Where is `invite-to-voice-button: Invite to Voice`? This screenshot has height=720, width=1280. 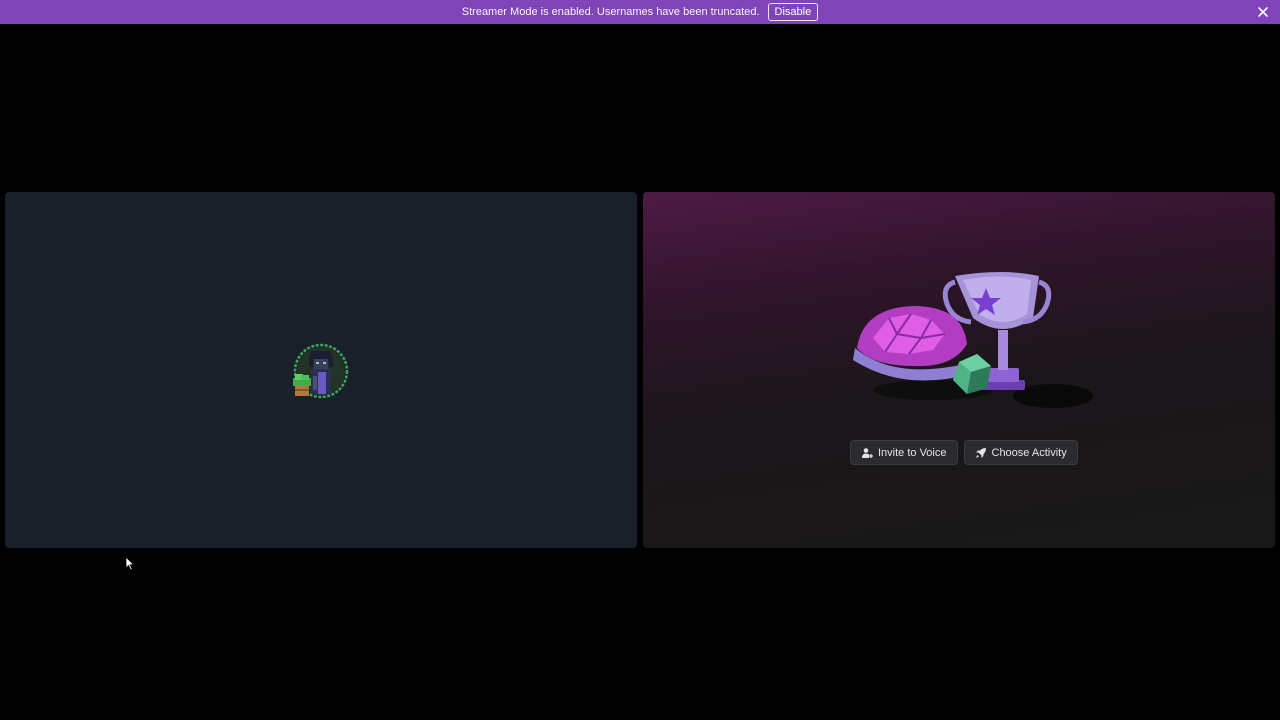 invite-to-voice-button: Invite to Voice is located at coordinates (904, 452).